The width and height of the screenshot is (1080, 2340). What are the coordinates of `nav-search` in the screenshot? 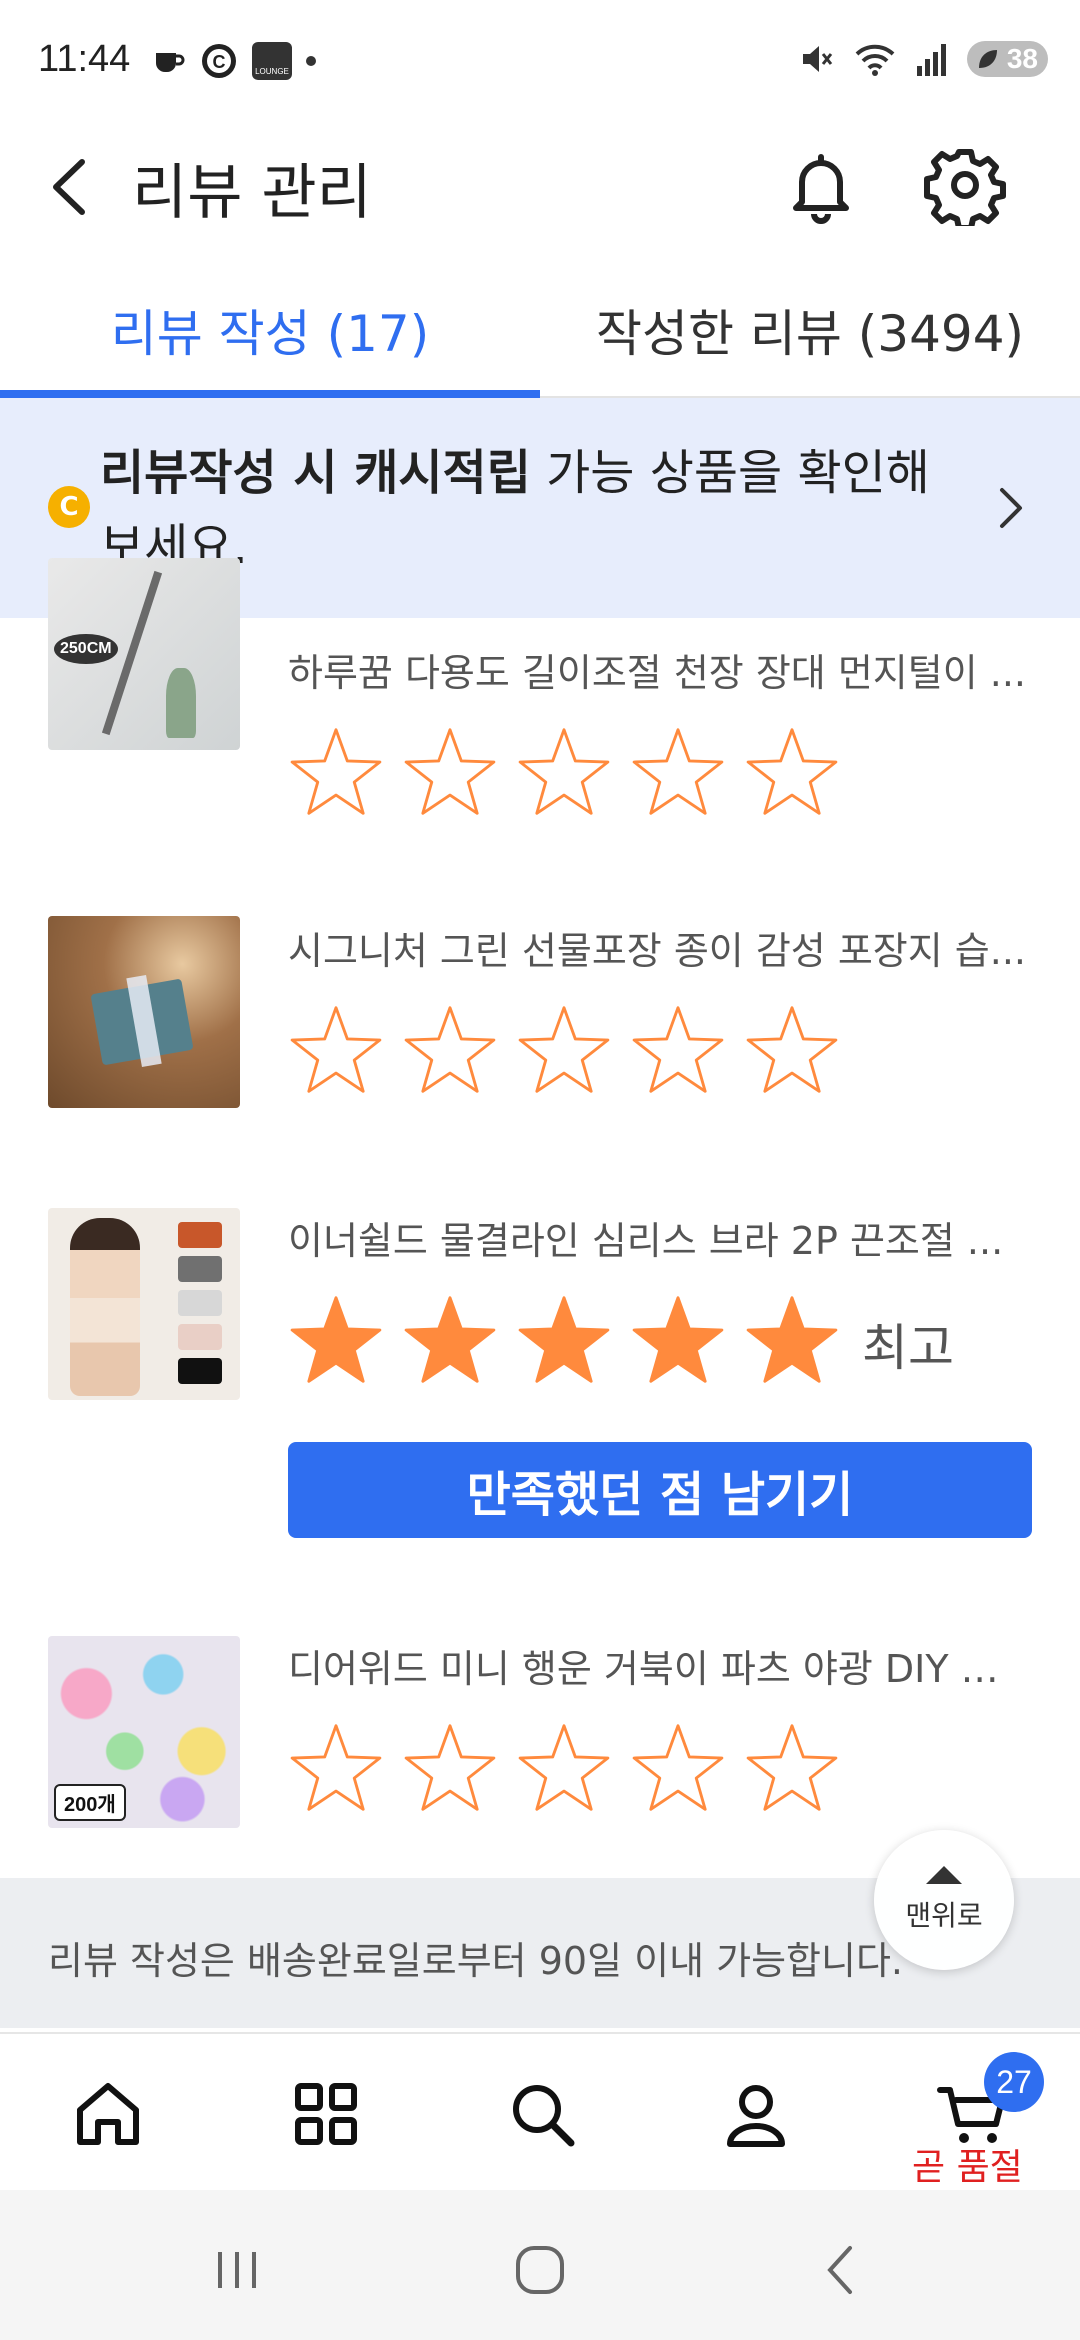 It's located at (542, 2114).